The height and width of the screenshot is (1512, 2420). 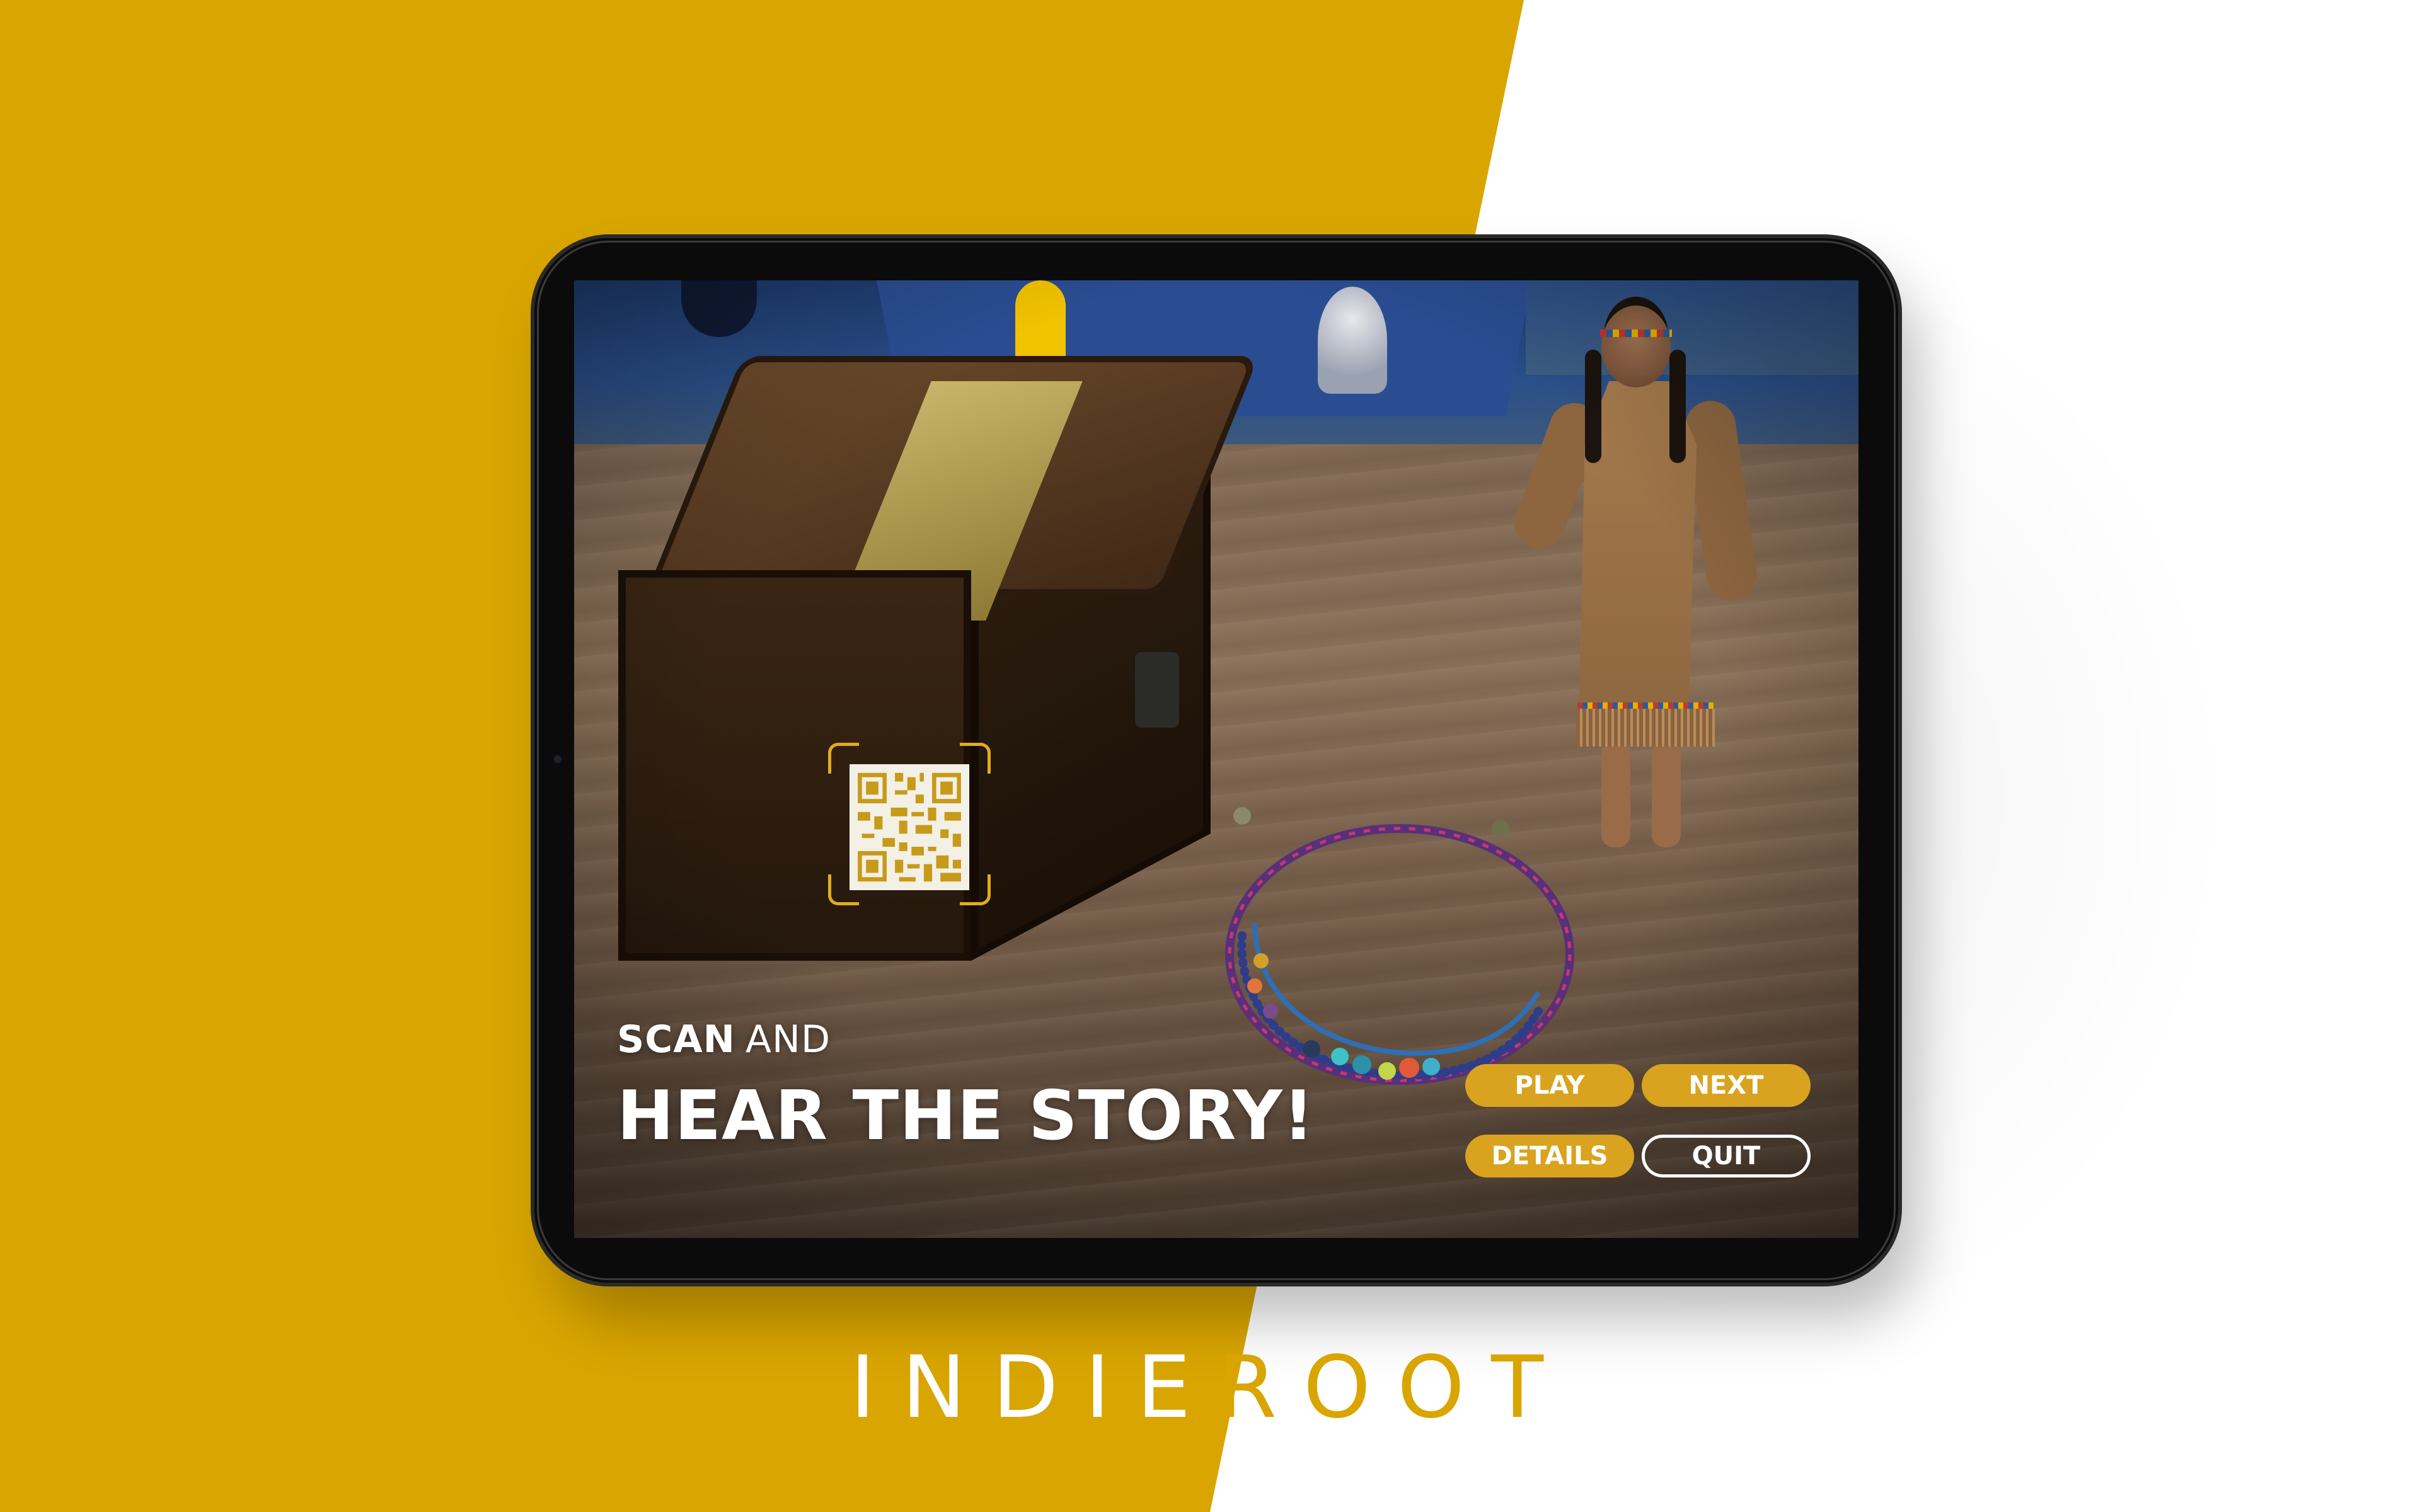 What do you see at coordinates (1157, 690) in the screenshot?
I see `chest-clasp` at bounding box center [1157, 690].